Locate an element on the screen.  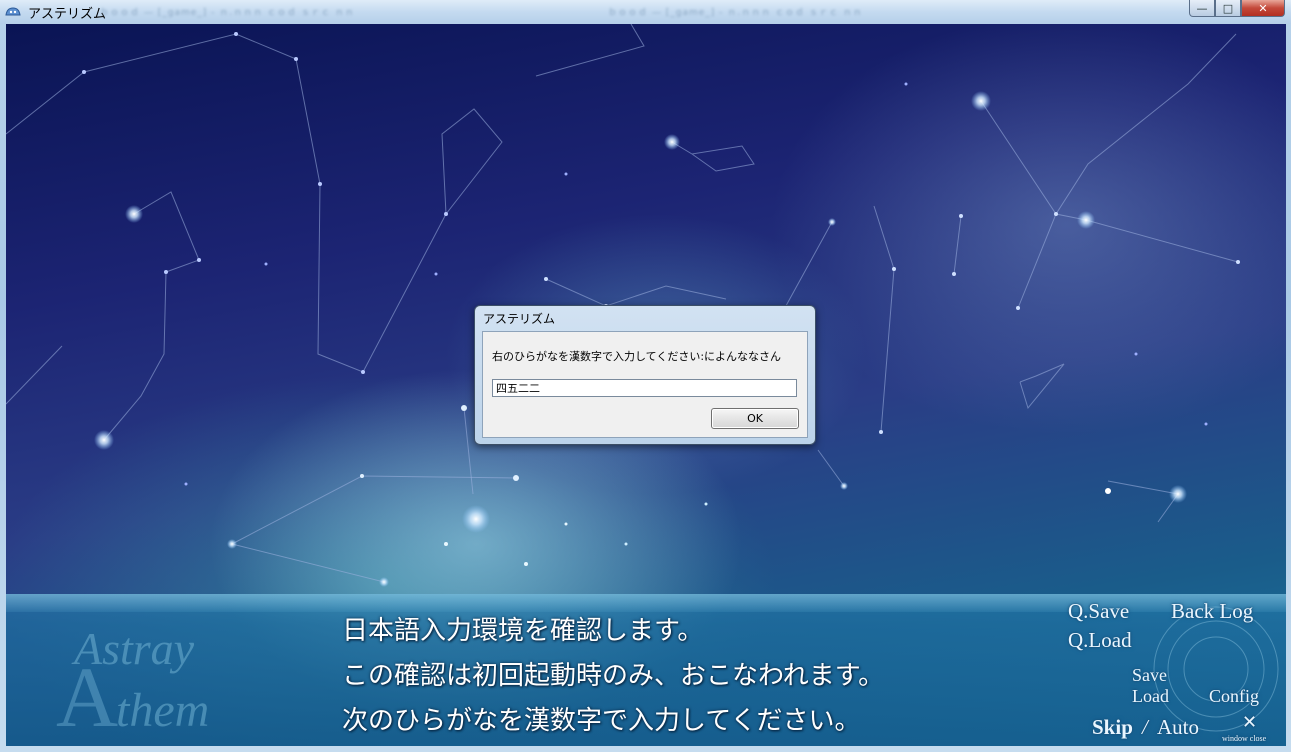
minimize-icon: — is located at coordinates (1202, 8).